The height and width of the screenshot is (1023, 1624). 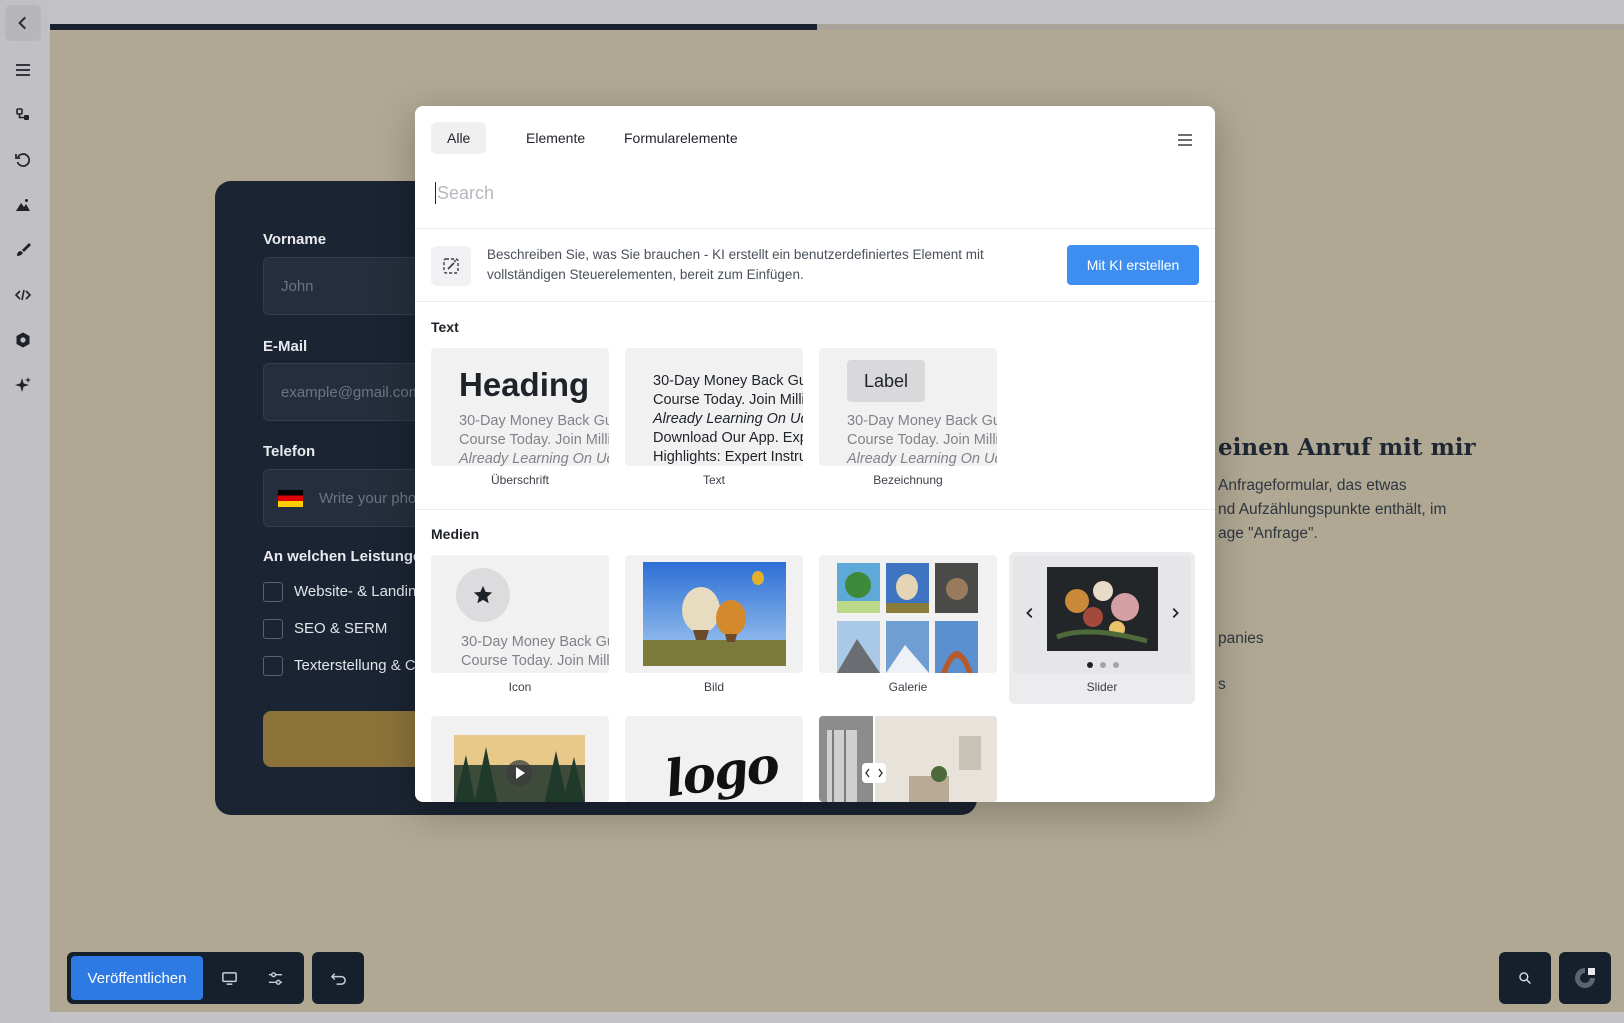 What do you see at coordinates (815, 193) in the screenshot?
I see `search-input: Search` at bounding box center [815, 193].